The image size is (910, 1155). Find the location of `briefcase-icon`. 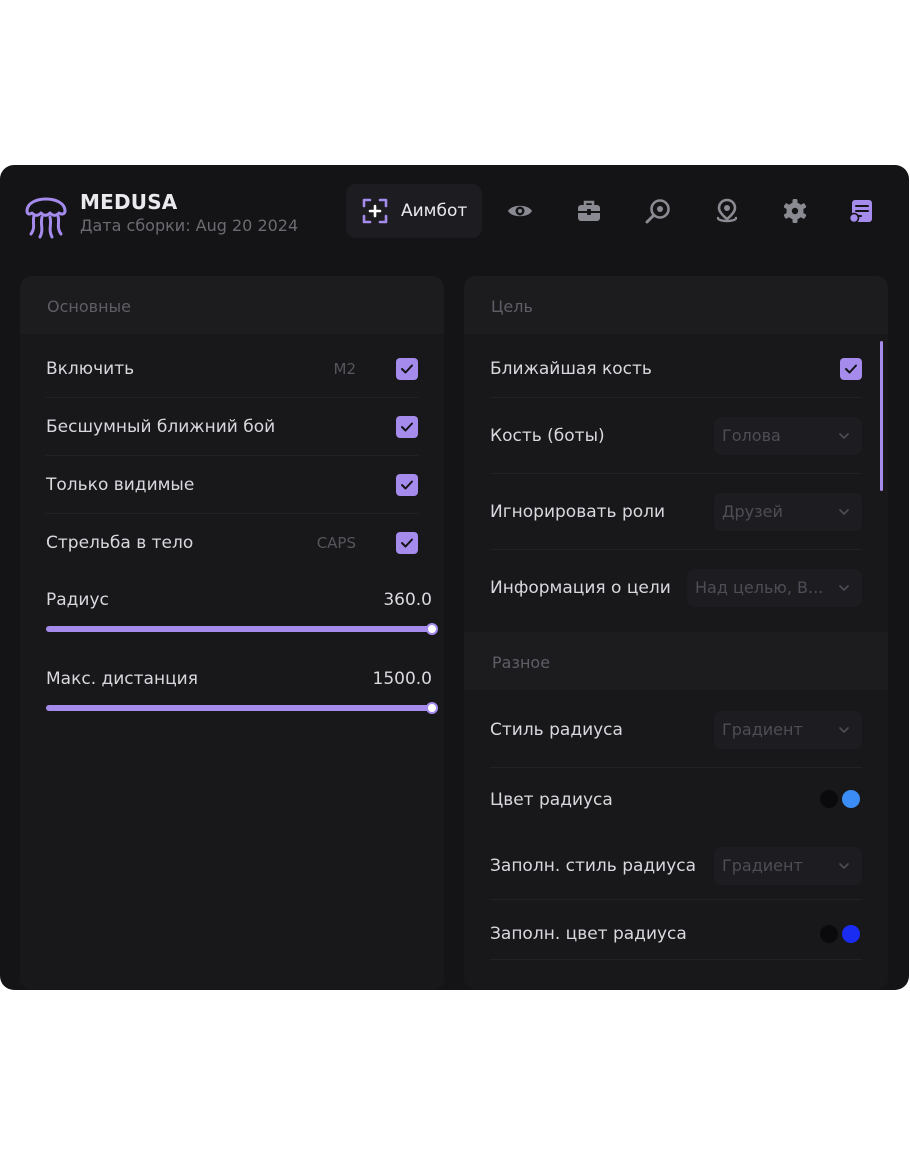

briefcase-icon is located at coordinates (589, 210).